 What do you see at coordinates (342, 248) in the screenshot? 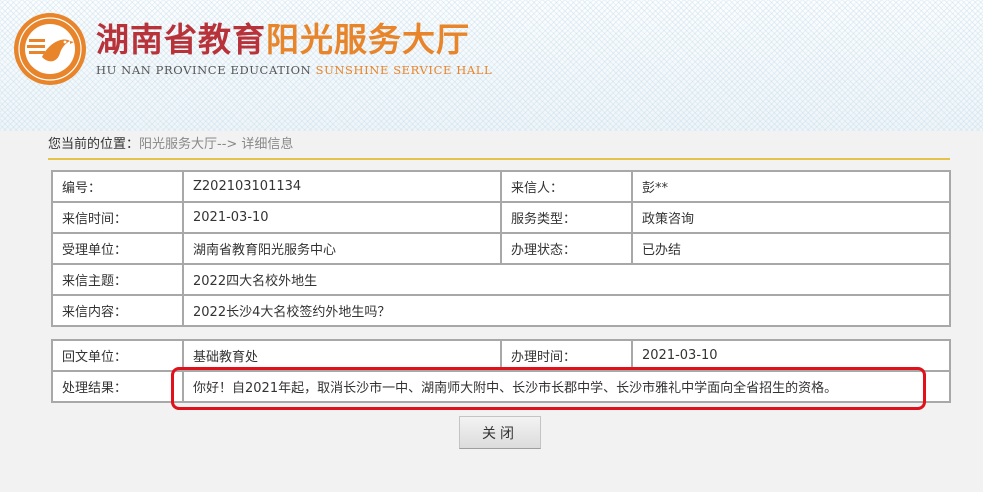
I see `unit-value: 湖南省教育阳光服务中心` at bounding box center [342, 248].